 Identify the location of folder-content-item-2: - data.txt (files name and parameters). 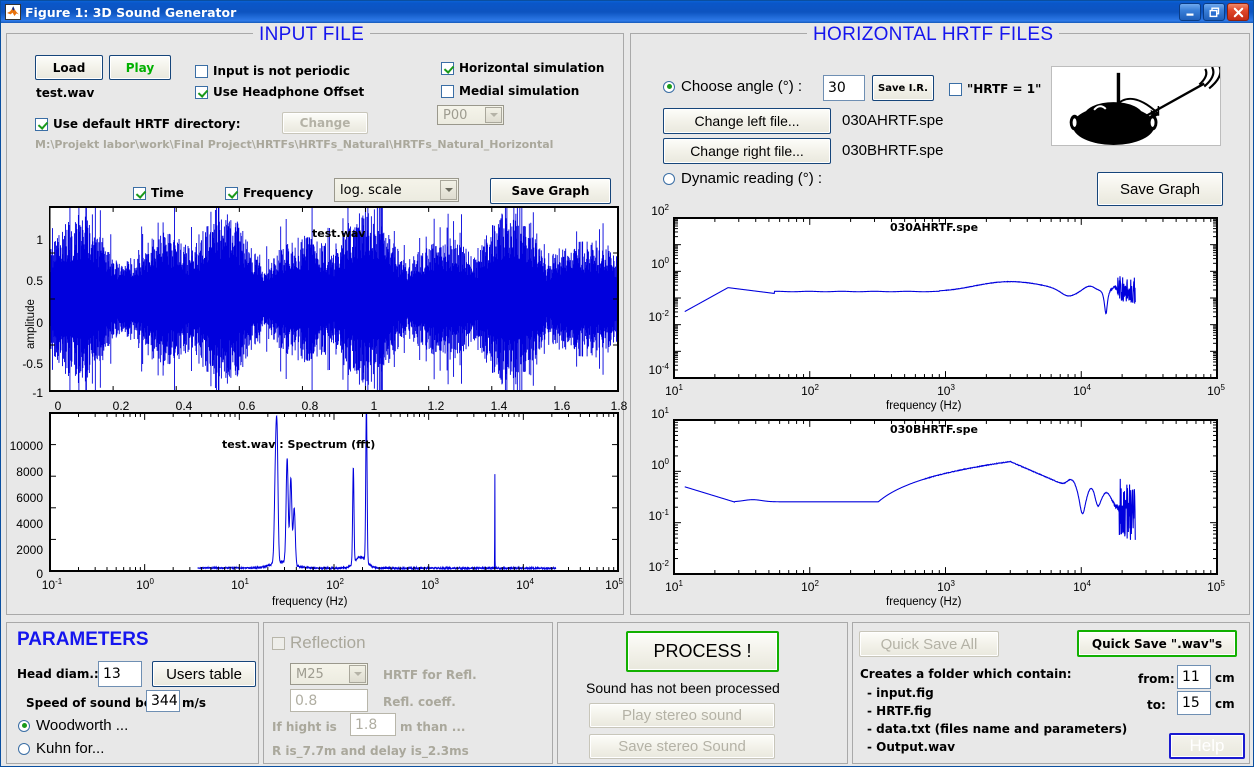
(997, 729).